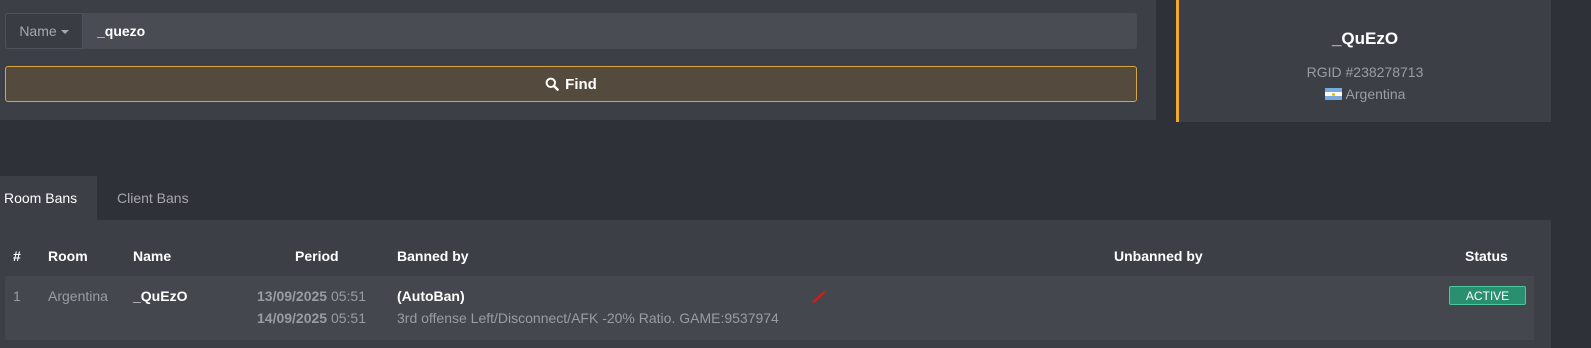 The width and height of the screenshot is (1591, 348). Describe the element at coordinates (17, 296) in the screenshot. I see `row-index: 1` at that location.